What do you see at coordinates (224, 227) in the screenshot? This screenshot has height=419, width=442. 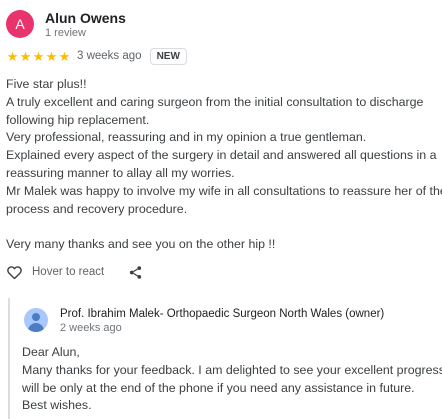 I see `review-text-line` at bounding box center [224, 227].